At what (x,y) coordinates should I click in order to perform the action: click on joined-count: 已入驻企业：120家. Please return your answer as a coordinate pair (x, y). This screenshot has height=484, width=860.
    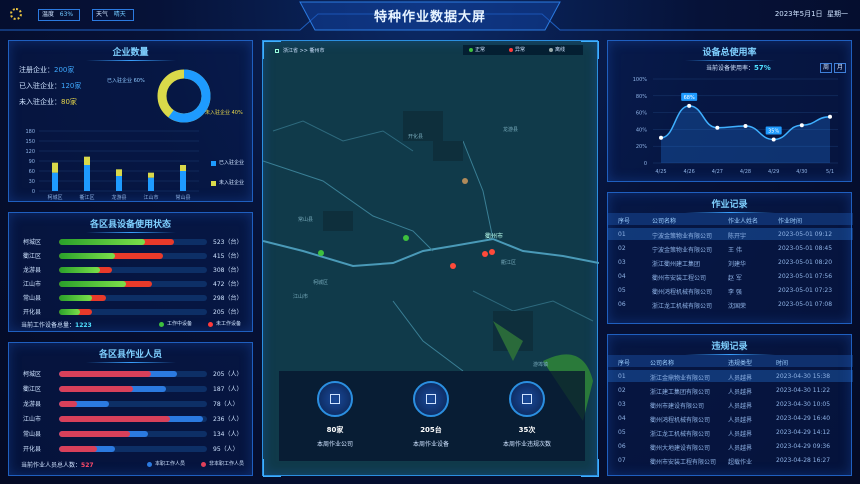
    Looking at the image, I should click on (50, 86).